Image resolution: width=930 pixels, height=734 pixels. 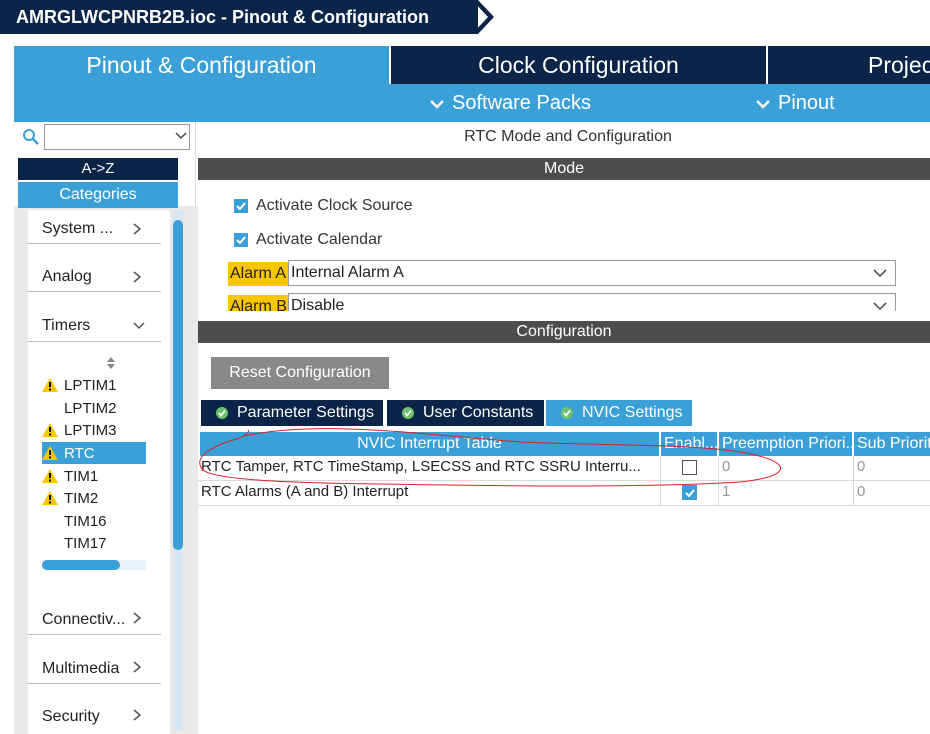 I want to click on category-multimedia: Multimedia, so click(x=80, y=669).